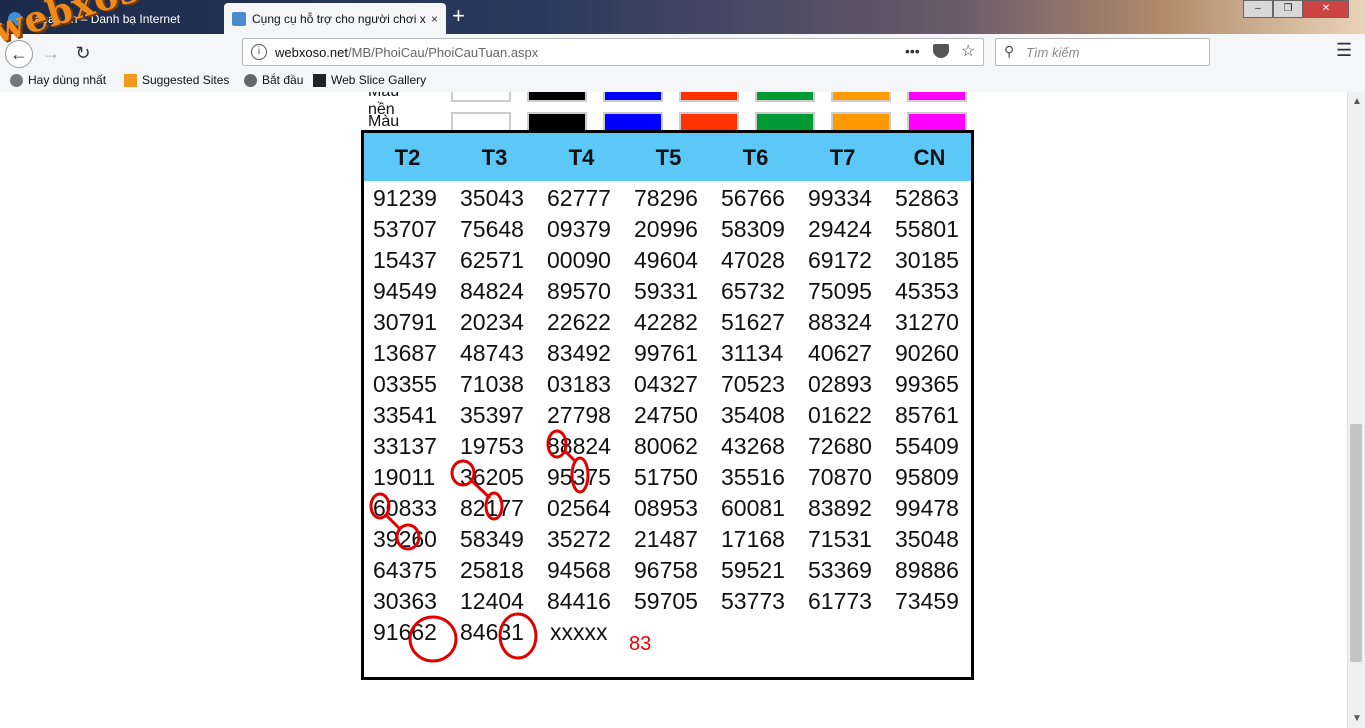 This screenshot has height=728, width=1365. Describe the element at coordinates (405, 384) in the screenshot. I see `table-cell: 03355` at that location.